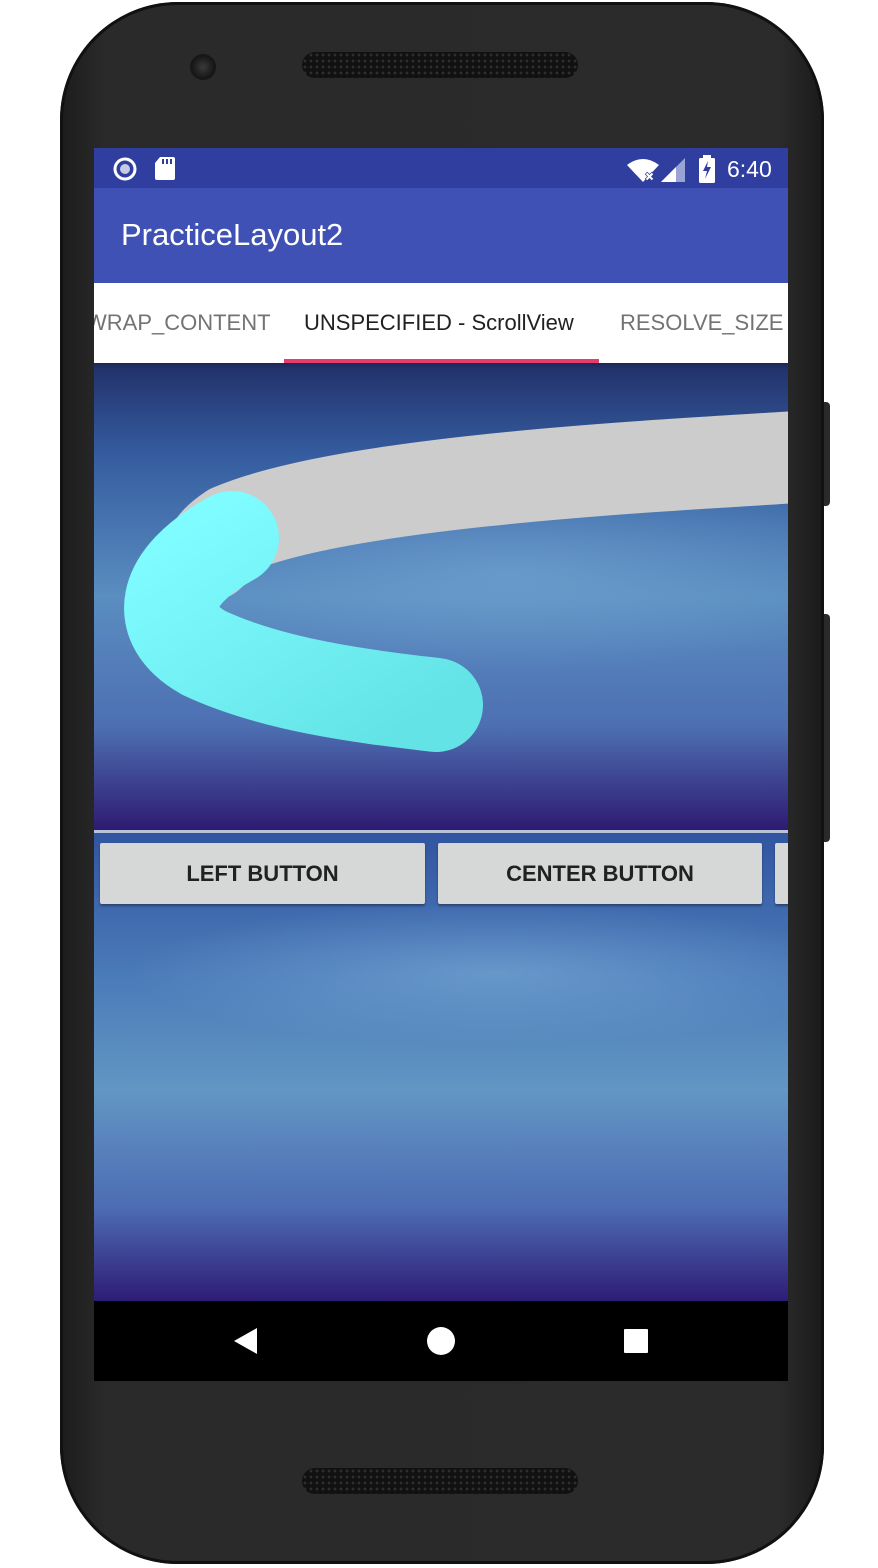 This screenshot has height=1568, width=878. Describe the element at coordinates (232, 234) in the screenshot. I see `app-title: PracticeLayout2` at that location.